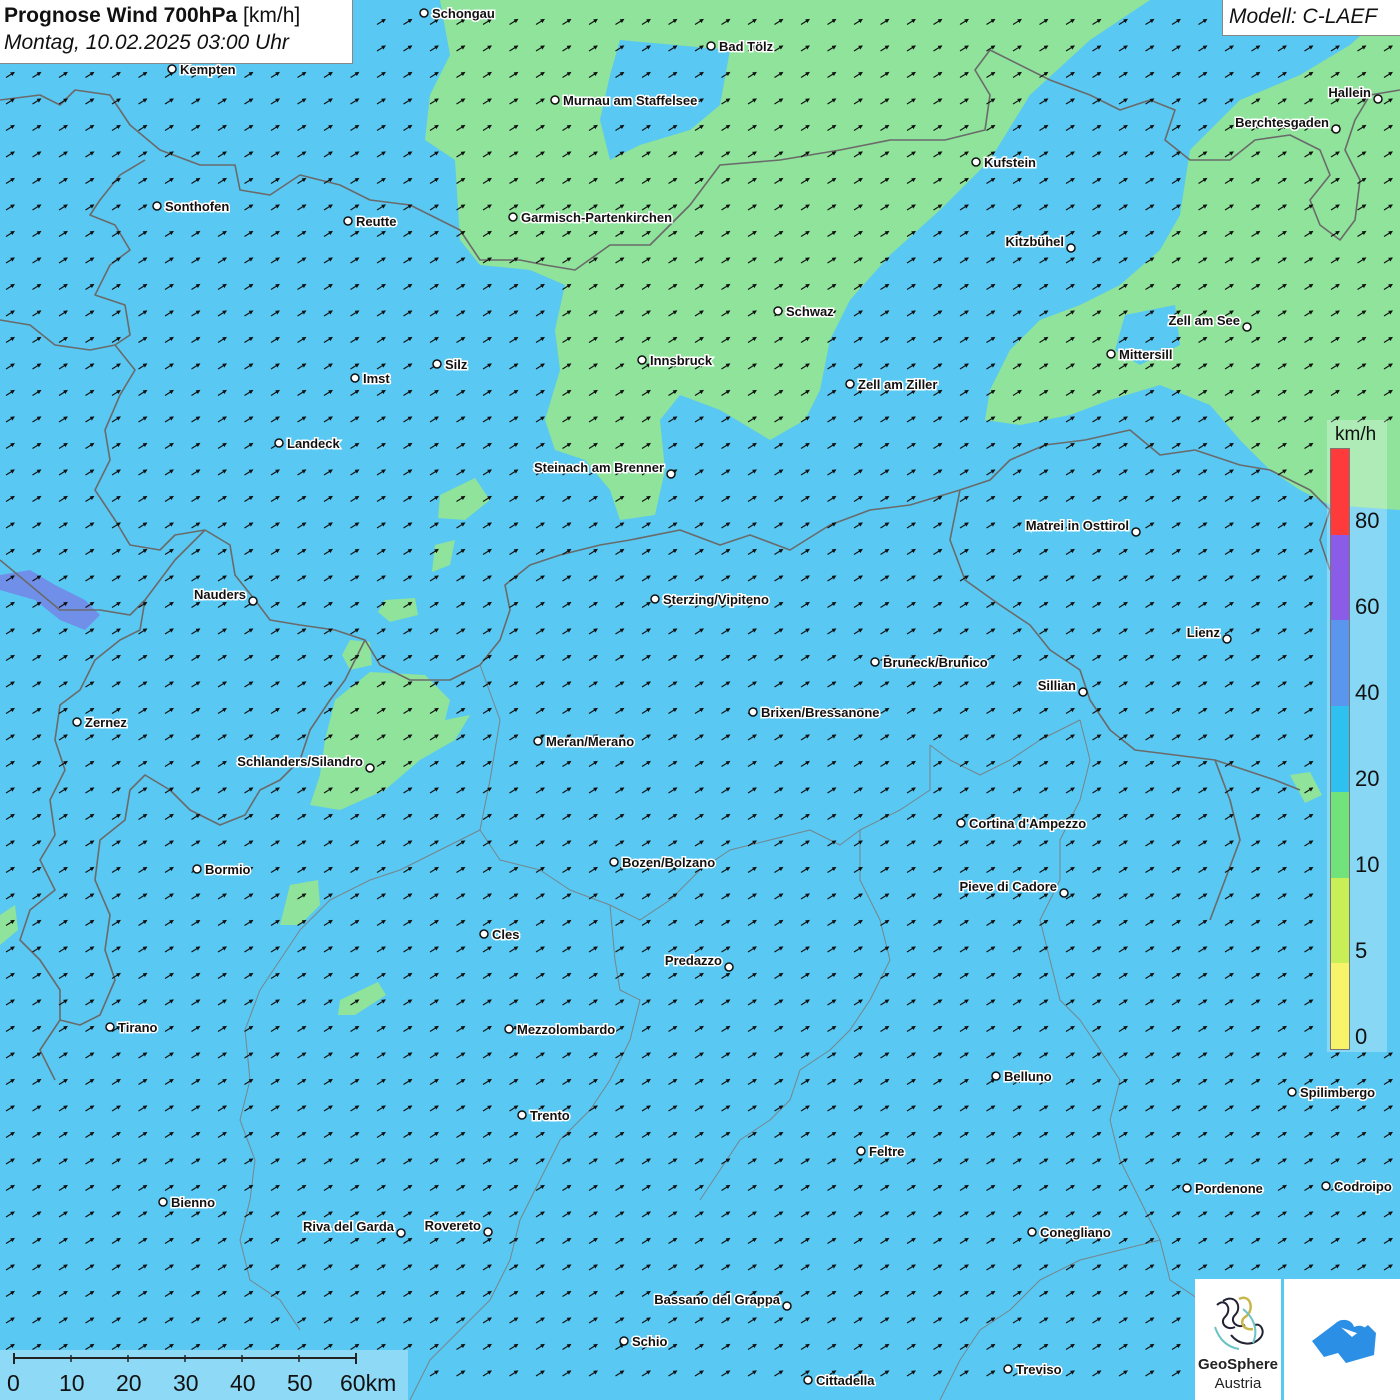 This screenshot has height=1400, width=1400. Describe the element at coordinates (1057, 685) in the screenshot. I see `city-label: Sillian` at that location.